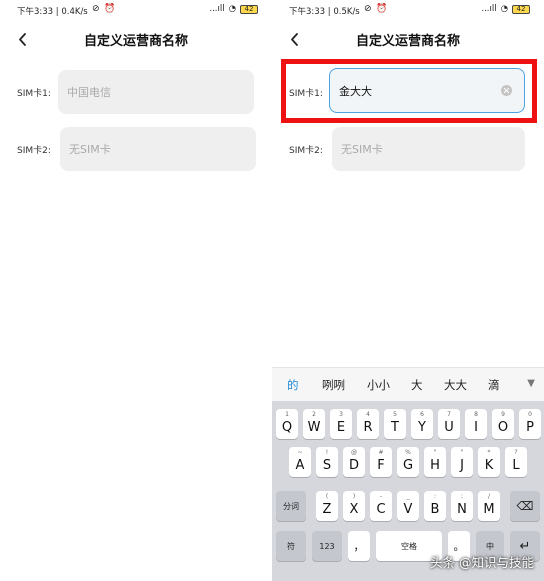 Image resolution: width=544 pixels, height=581 pixels. I want to click on candidate-item: 咧咧, so click(333, 385).